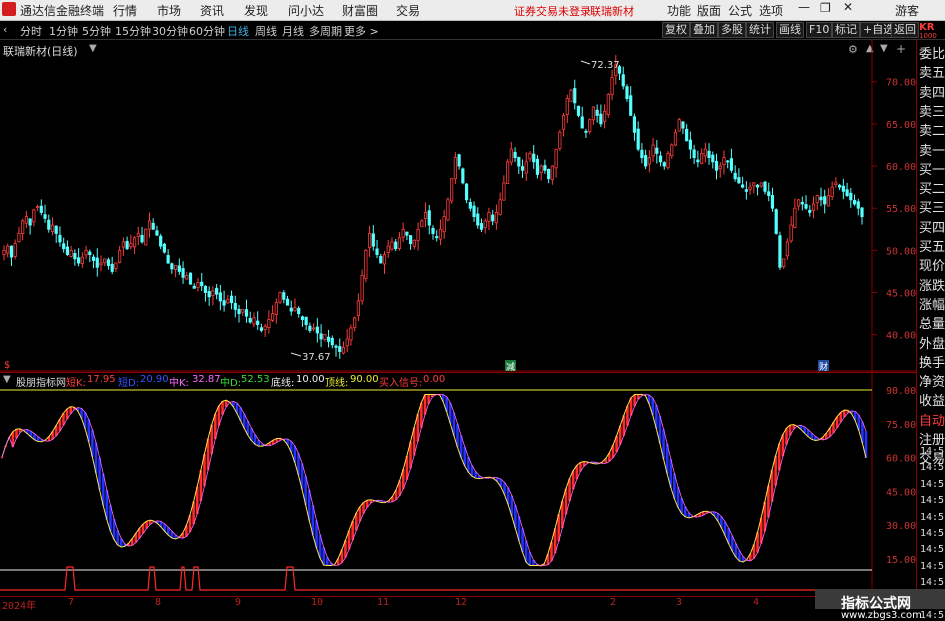  I want to click on minimize-icon: —, so click(804, 7).